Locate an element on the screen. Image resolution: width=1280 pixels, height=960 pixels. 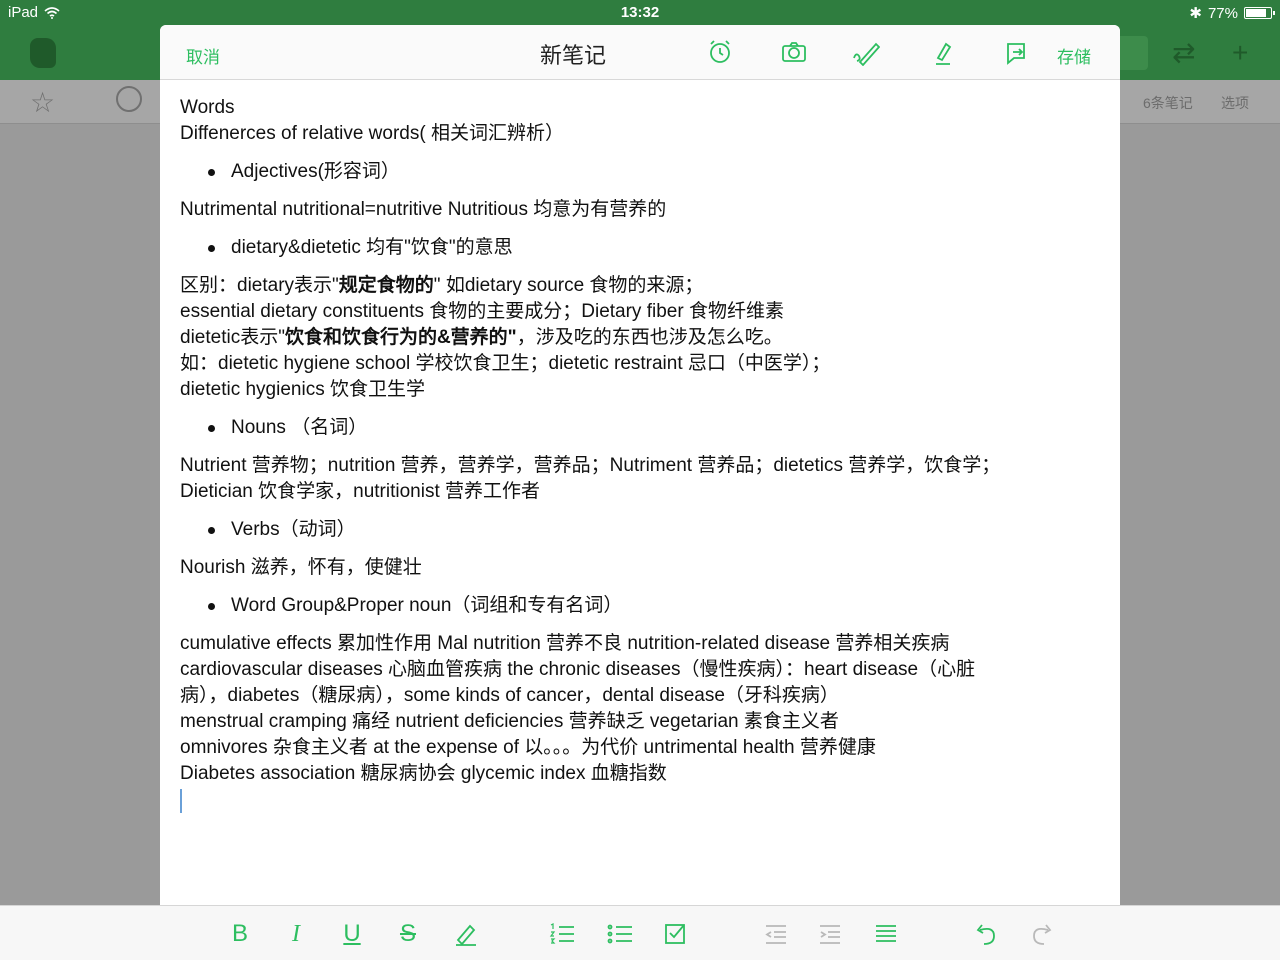
cancel-button: 取消 is located at coordinates (203, 55).